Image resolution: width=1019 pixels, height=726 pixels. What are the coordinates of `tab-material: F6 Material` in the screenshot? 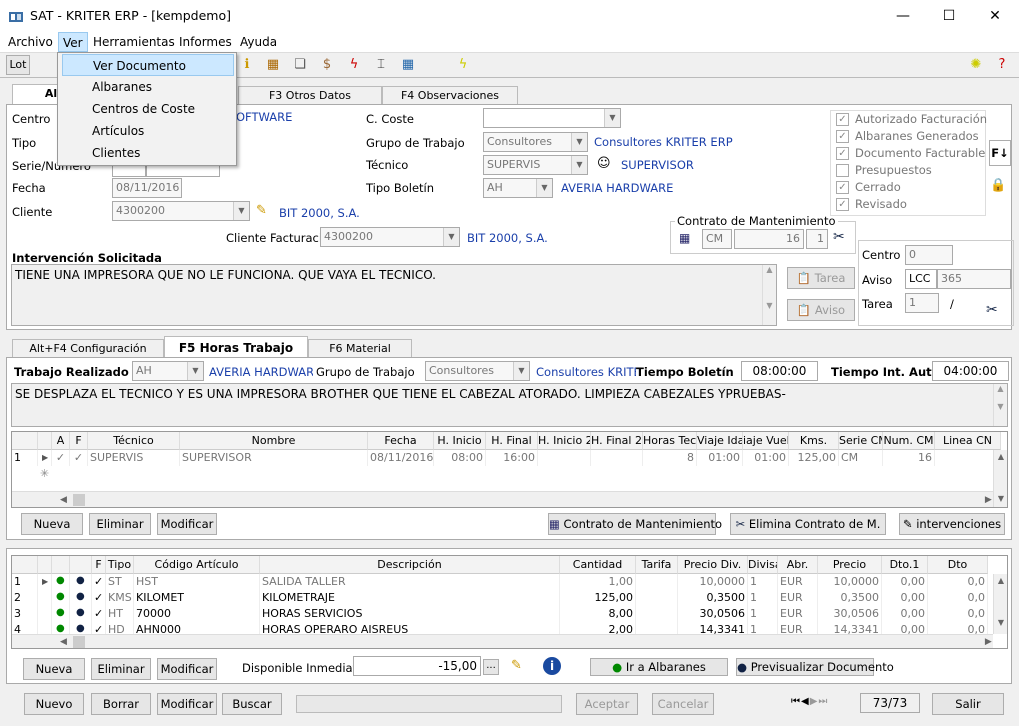 It's located at (360, 348).